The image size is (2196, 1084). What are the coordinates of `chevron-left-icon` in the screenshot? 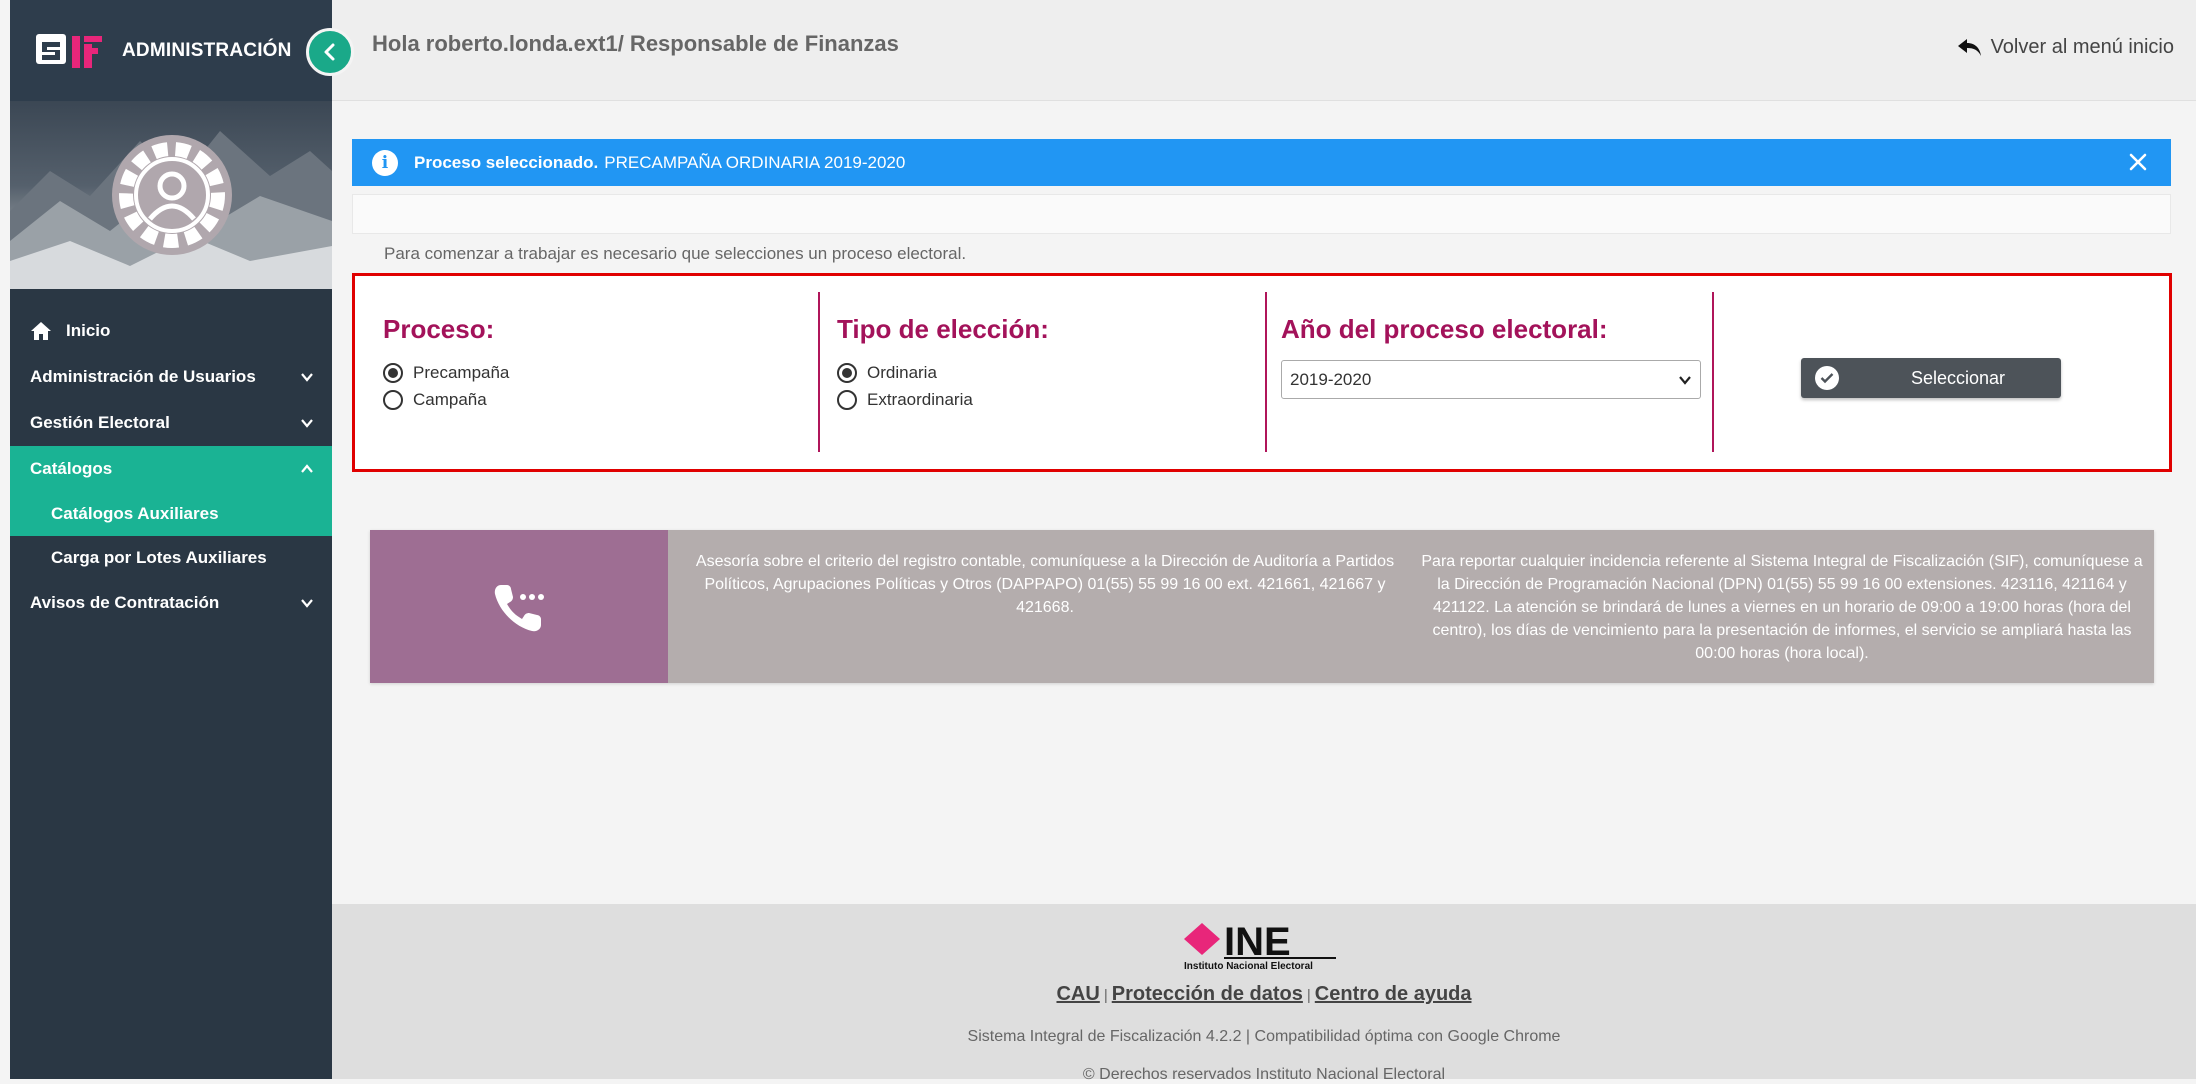 It's located at (329, 52).